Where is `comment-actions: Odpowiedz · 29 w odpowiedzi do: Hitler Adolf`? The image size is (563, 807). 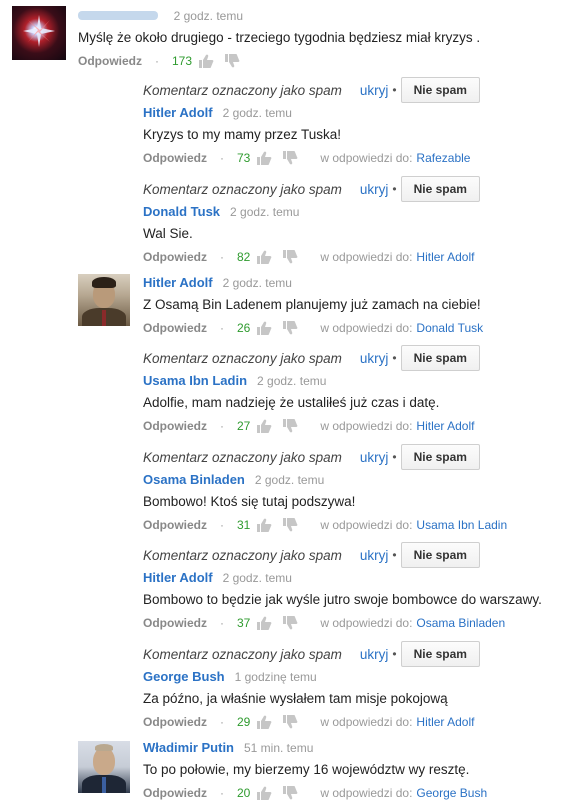 comment-actions: Odpowiedz · 29 w odpowiedzi do: Hitler Adolf is located at coordinates (348, 722).